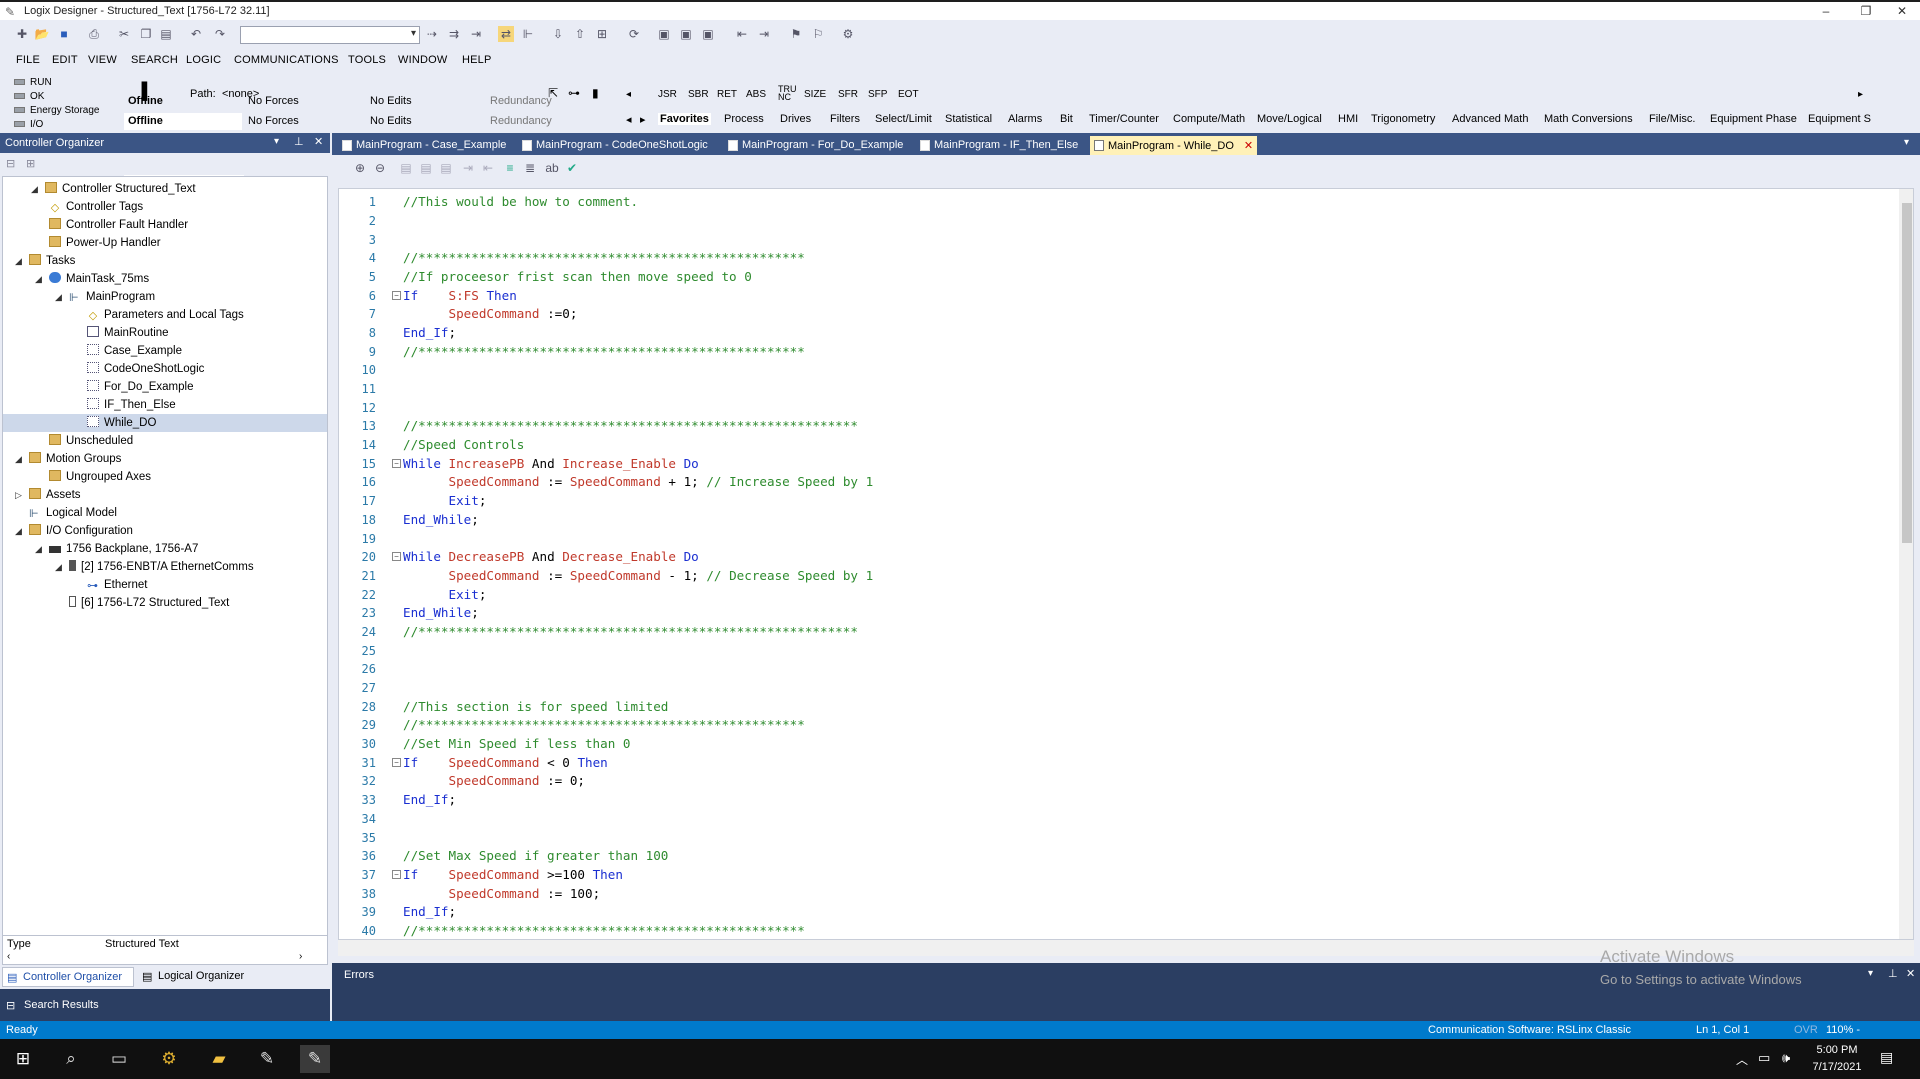  What do you see at coordinates (391, 101) in the screenshot?
I see `edits-value: No Edits` at bounding box center [391, 101].